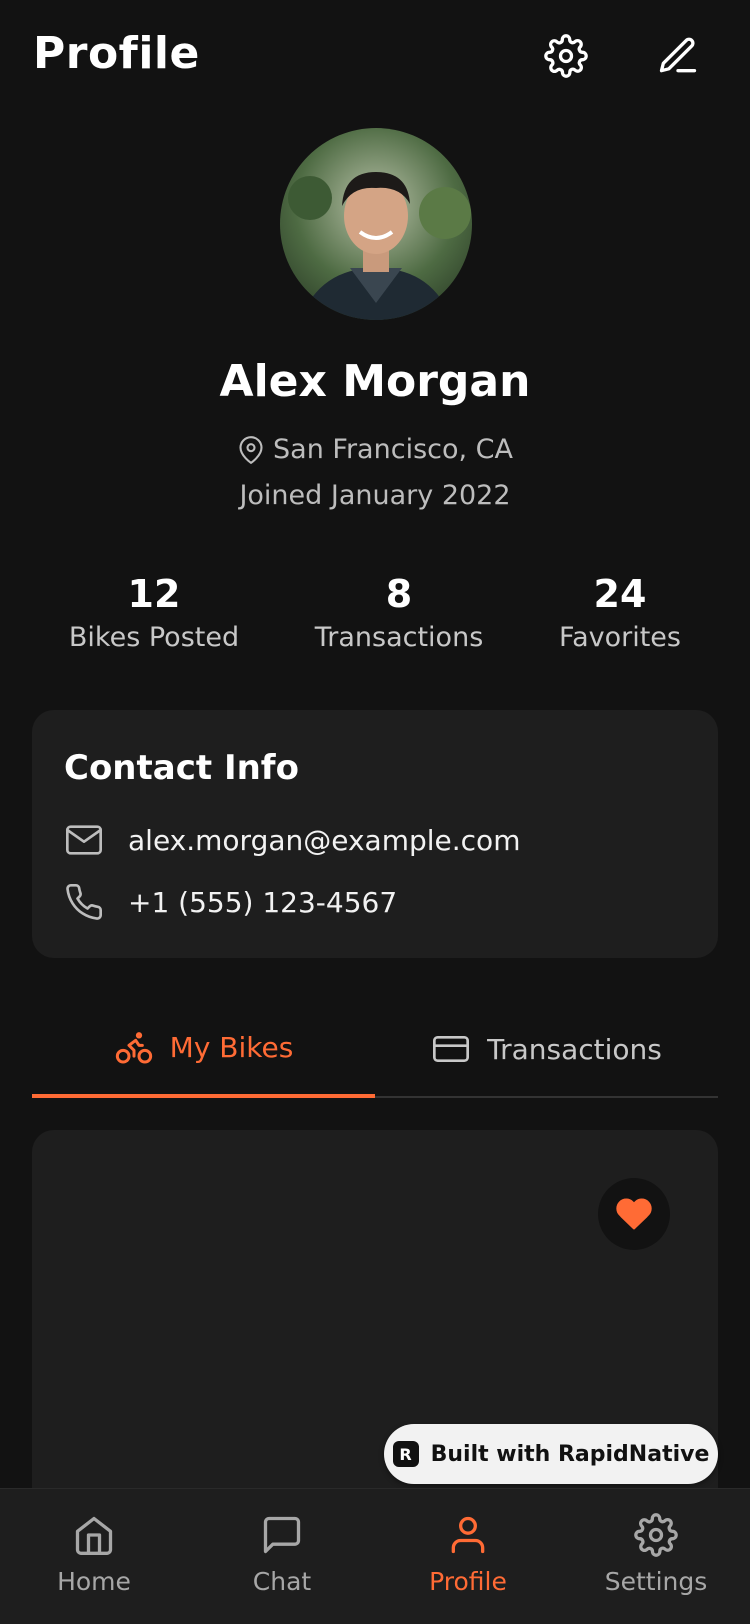  I want to click on location: San Francisco, CA, so click(375, 449).